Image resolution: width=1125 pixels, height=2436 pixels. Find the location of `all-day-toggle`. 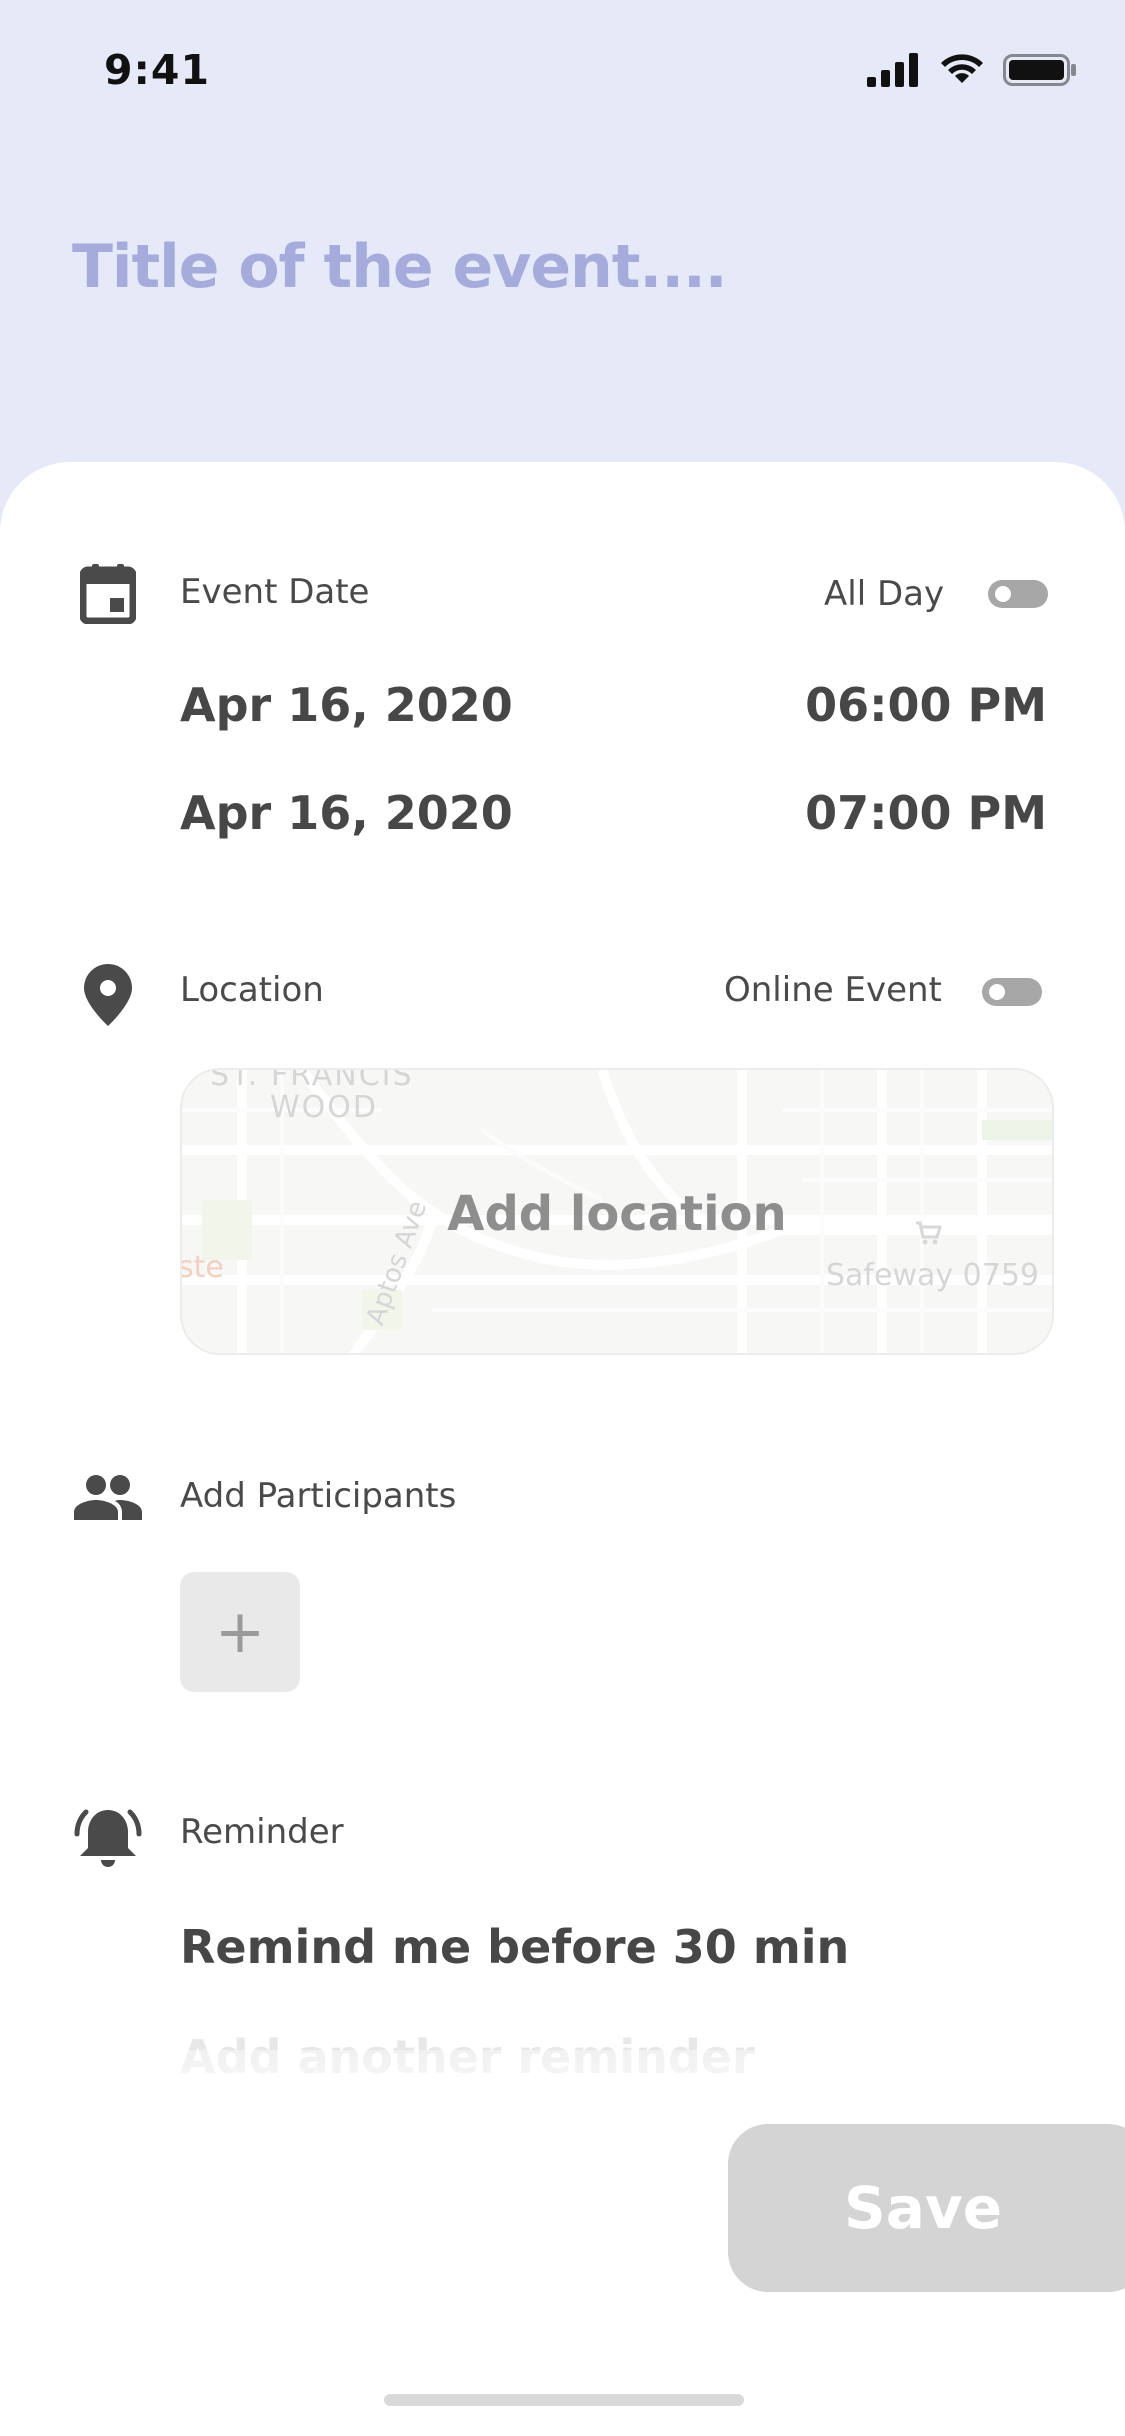

all-day-toggle is located at coordinates (1018, 594).